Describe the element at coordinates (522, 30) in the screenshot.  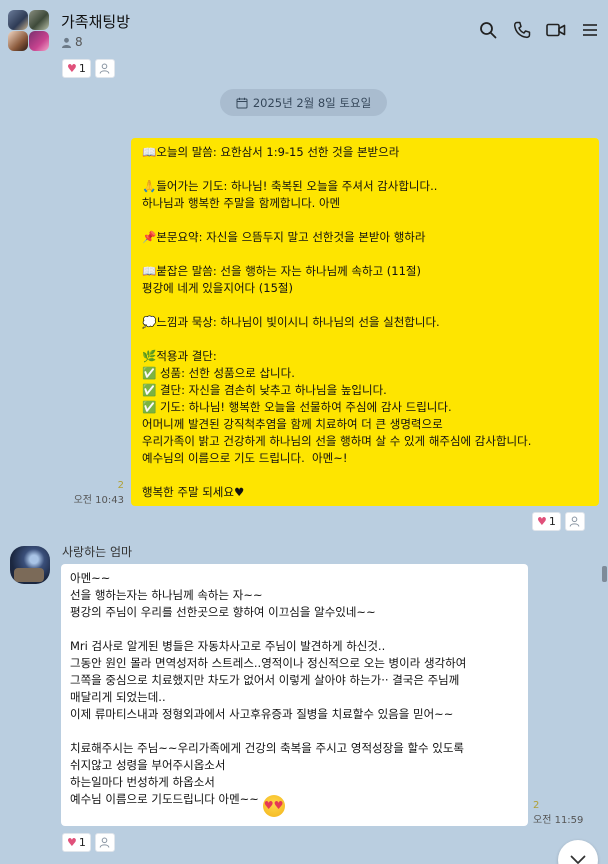
I see `phone-icon` at that location.